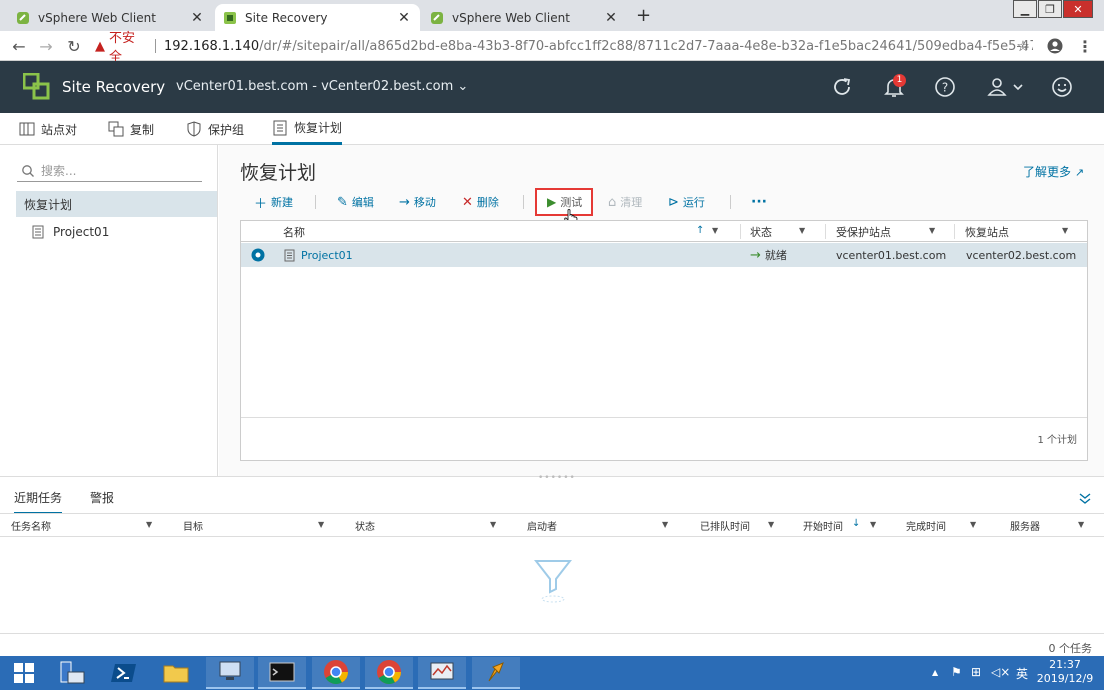  What do you see at coordinates (307, 129) in the screenshot?
I see `tab-recovery-plan: 恢复计划` at bounding box center [307, 129].